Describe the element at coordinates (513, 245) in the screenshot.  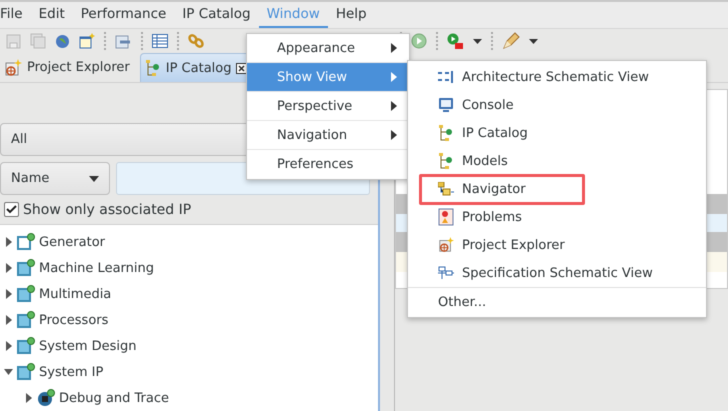
I see `menu-item: Project Explorer` at that location.